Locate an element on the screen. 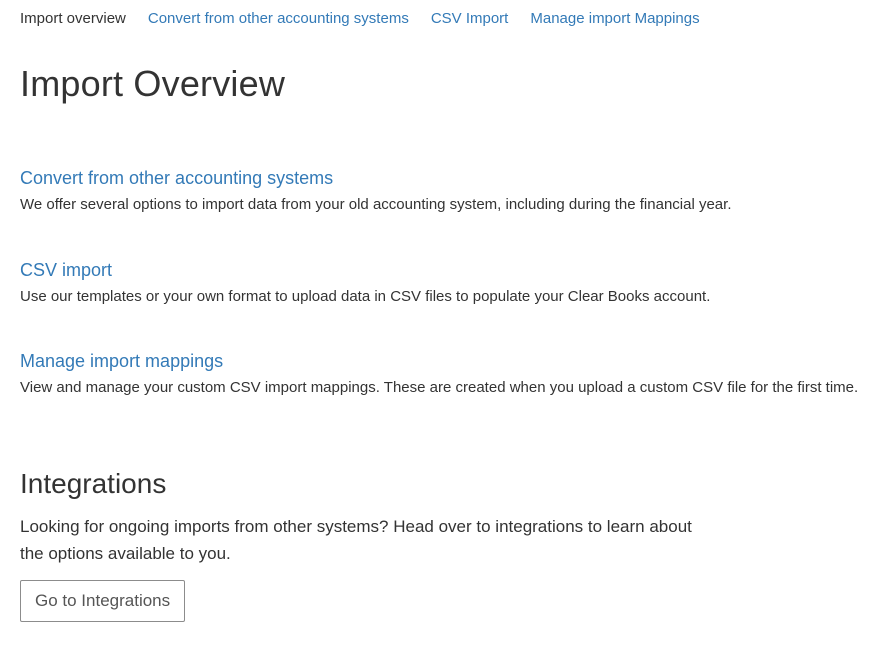 The width and height of the screenshot is (885, 648). integrations-heading: Integrations is located at coordinates (93, 483).